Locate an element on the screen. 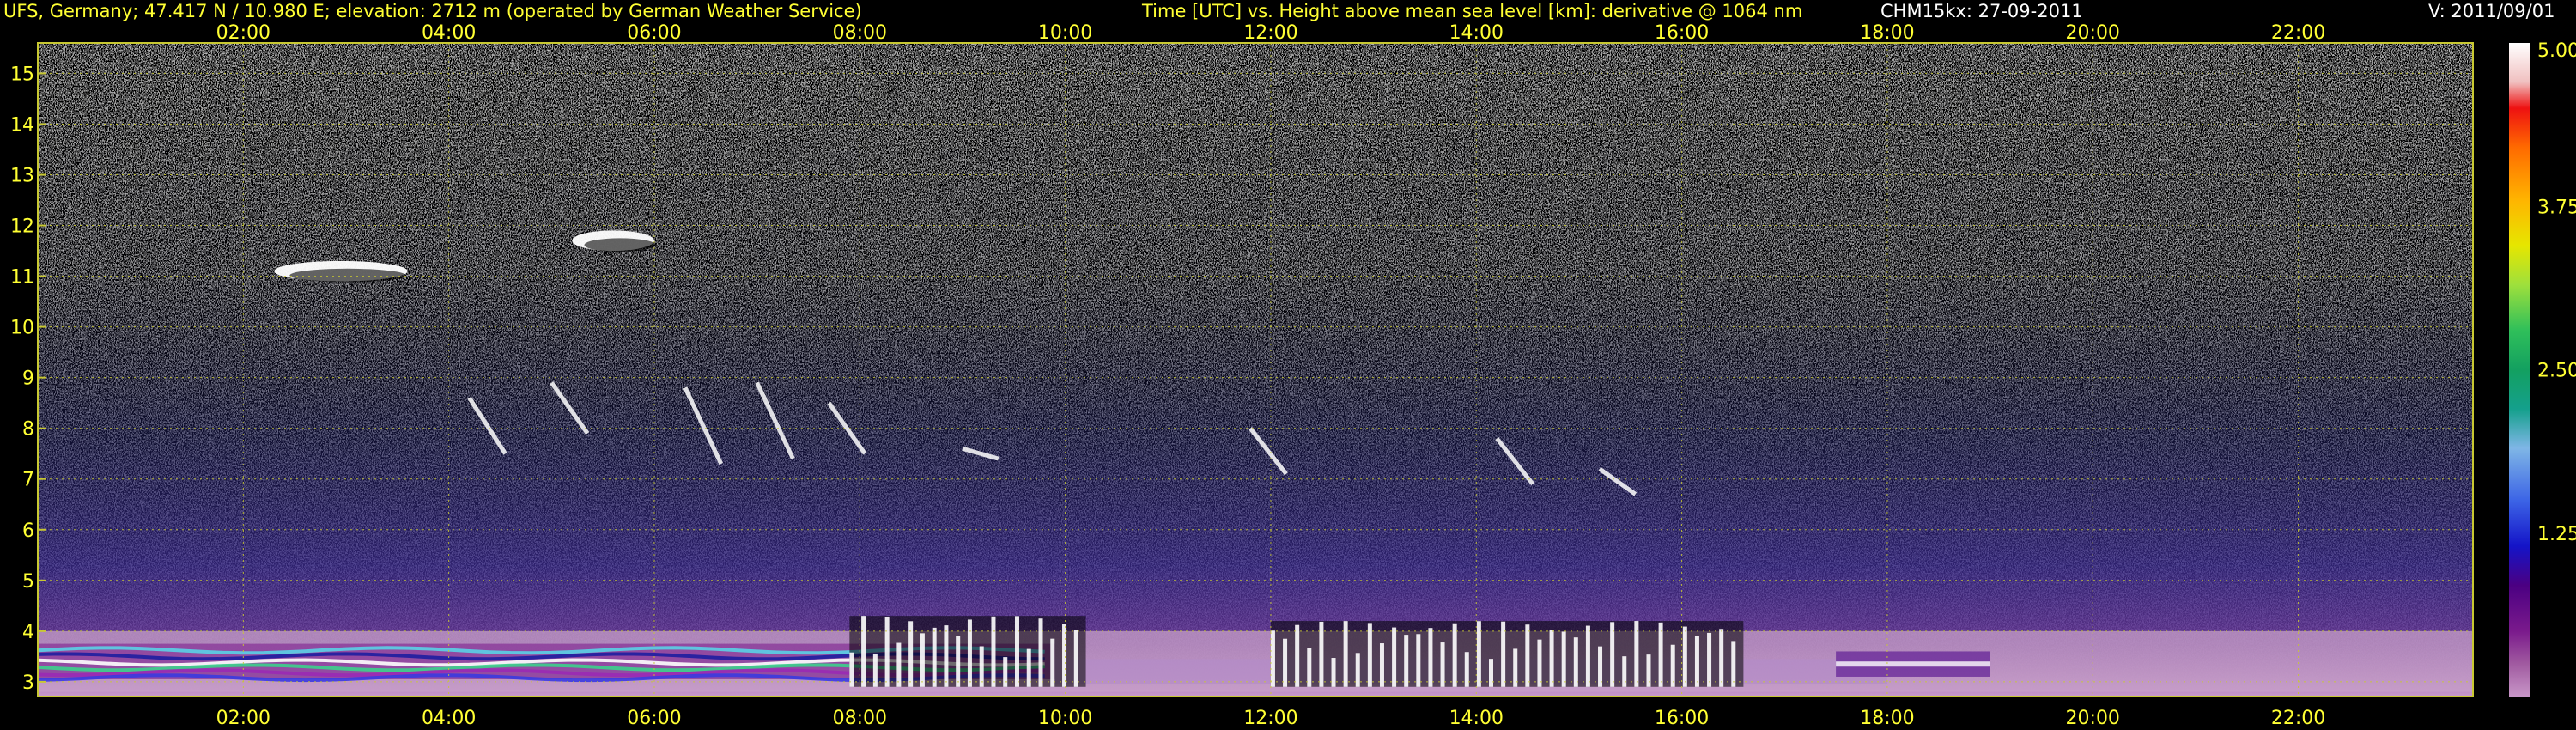  tick-label-x-top: 14:00 is located at coordinates (1477, 33).